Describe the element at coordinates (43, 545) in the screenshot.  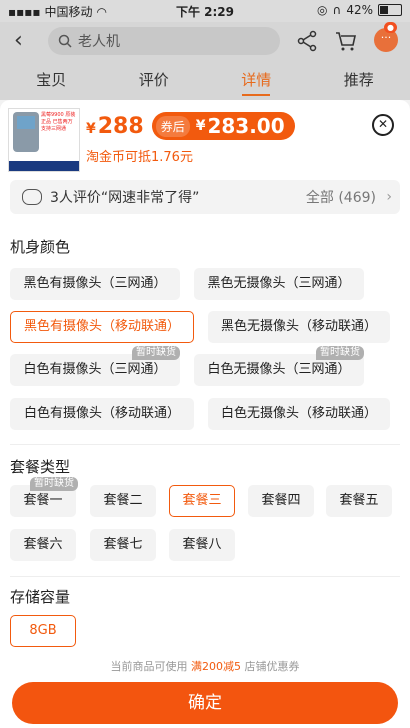
I see `package-option: 套餐六` at that location.